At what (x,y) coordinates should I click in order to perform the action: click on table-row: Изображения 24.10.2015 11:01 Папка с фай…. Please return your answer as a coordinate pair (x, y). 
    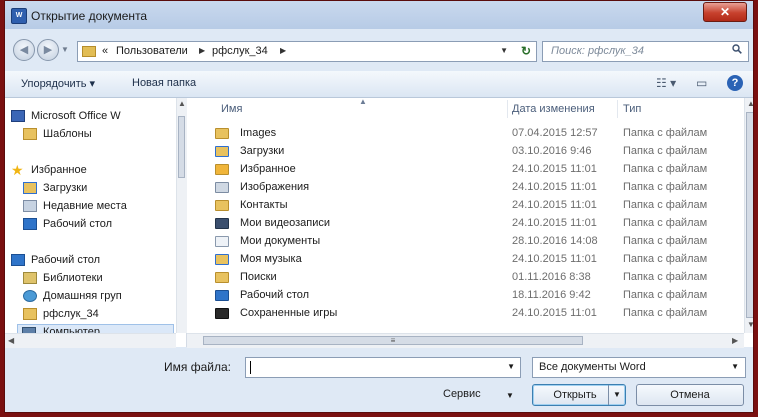
    Looking at the image, I should click on (465, 188).